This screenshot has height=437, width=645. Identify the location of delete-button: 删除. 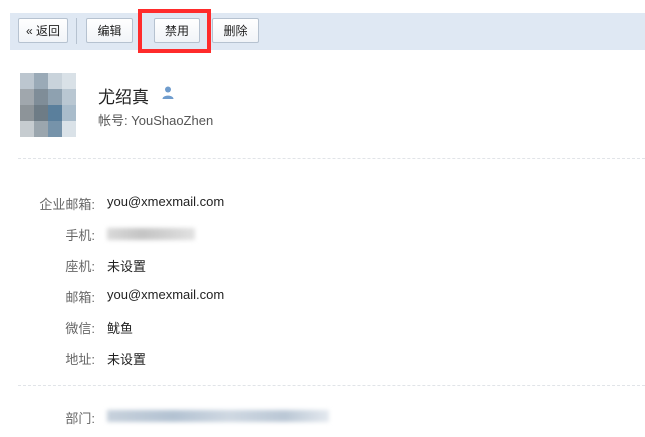
(235, 30).